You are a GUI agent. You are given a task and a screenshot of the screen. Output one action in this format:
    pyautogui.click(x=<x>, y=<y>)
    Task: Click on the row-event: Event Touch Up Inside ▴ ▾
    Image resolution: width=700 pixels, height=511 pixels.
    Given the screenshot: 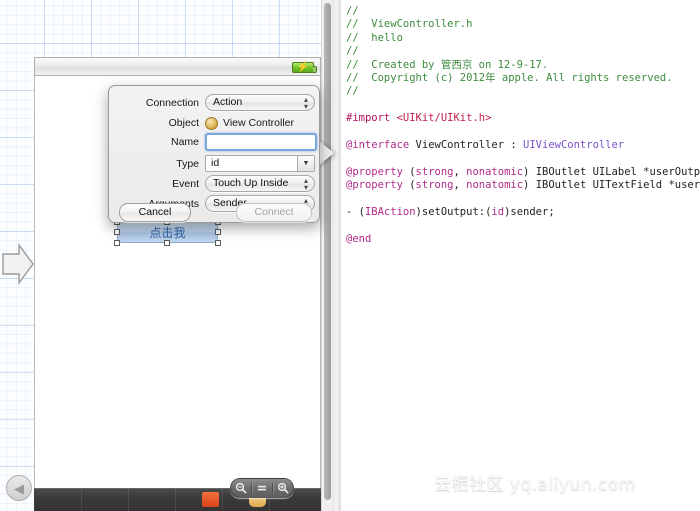 What is the action you would take?
    pyautogui.click(x=214, y=184)
    